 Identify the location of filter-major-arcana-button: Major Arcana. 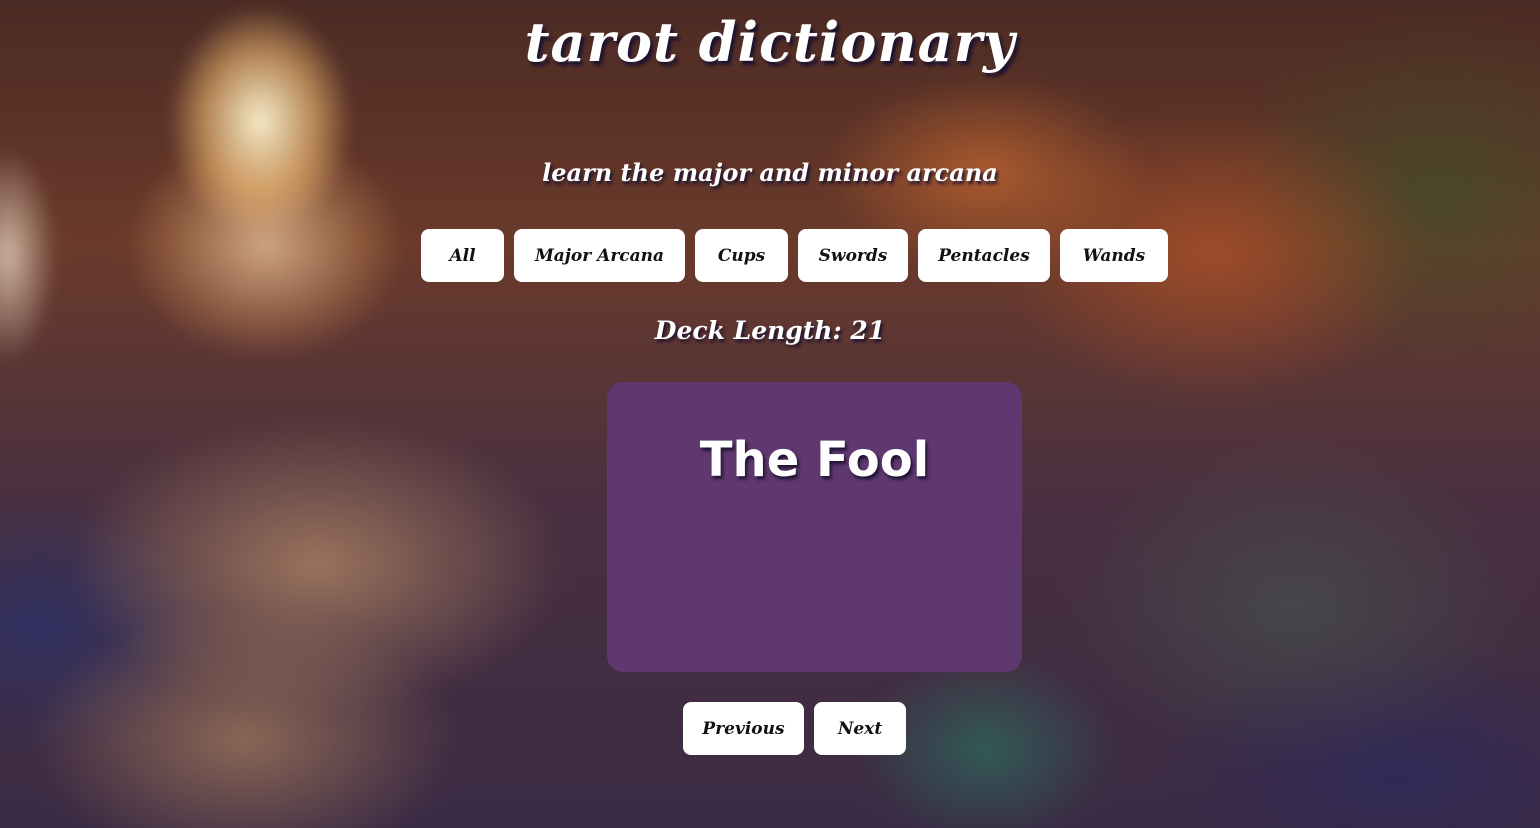
(599, 255).